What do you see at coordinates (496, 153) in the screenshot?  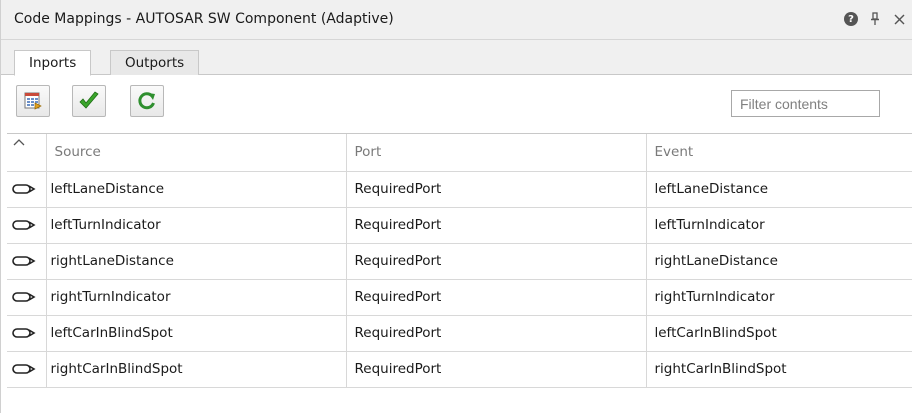 I see `column-header-port: Port` at bounding box center [496, 153].